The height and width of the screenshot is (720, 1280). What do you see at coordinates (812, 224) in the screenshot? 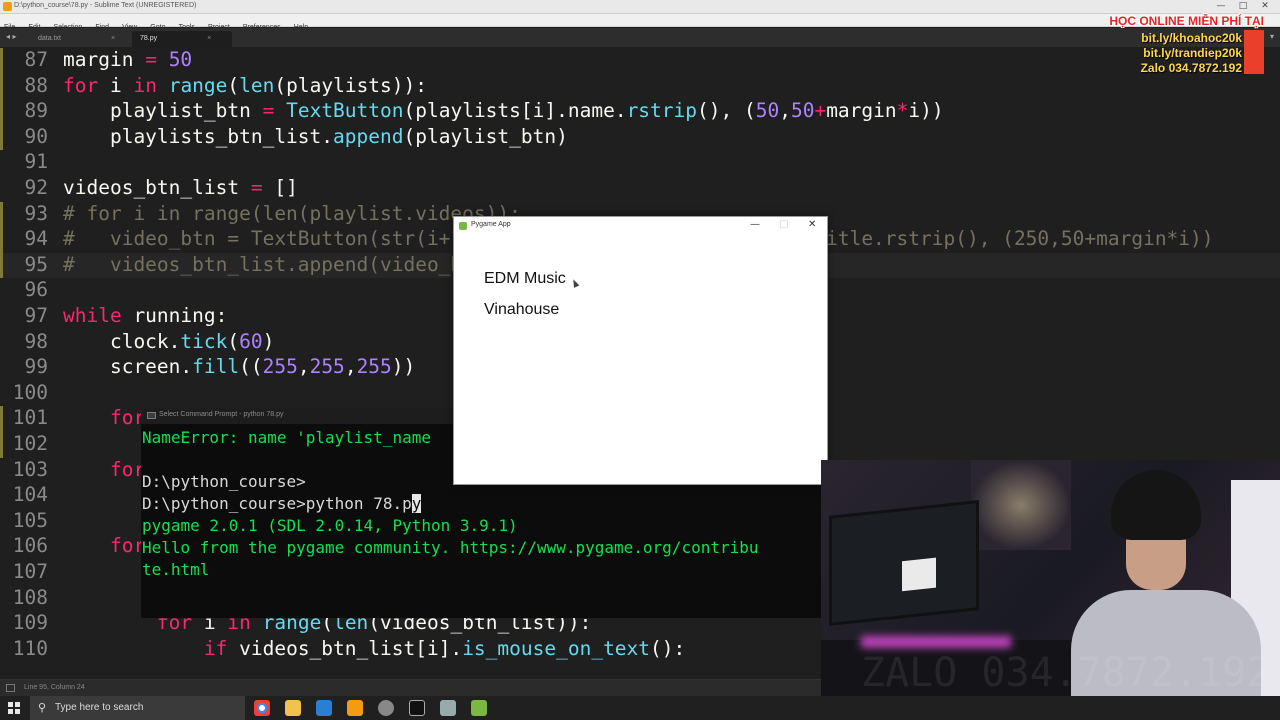
I see `pygame-close-button: ✕` at bounding box center [812, 224].